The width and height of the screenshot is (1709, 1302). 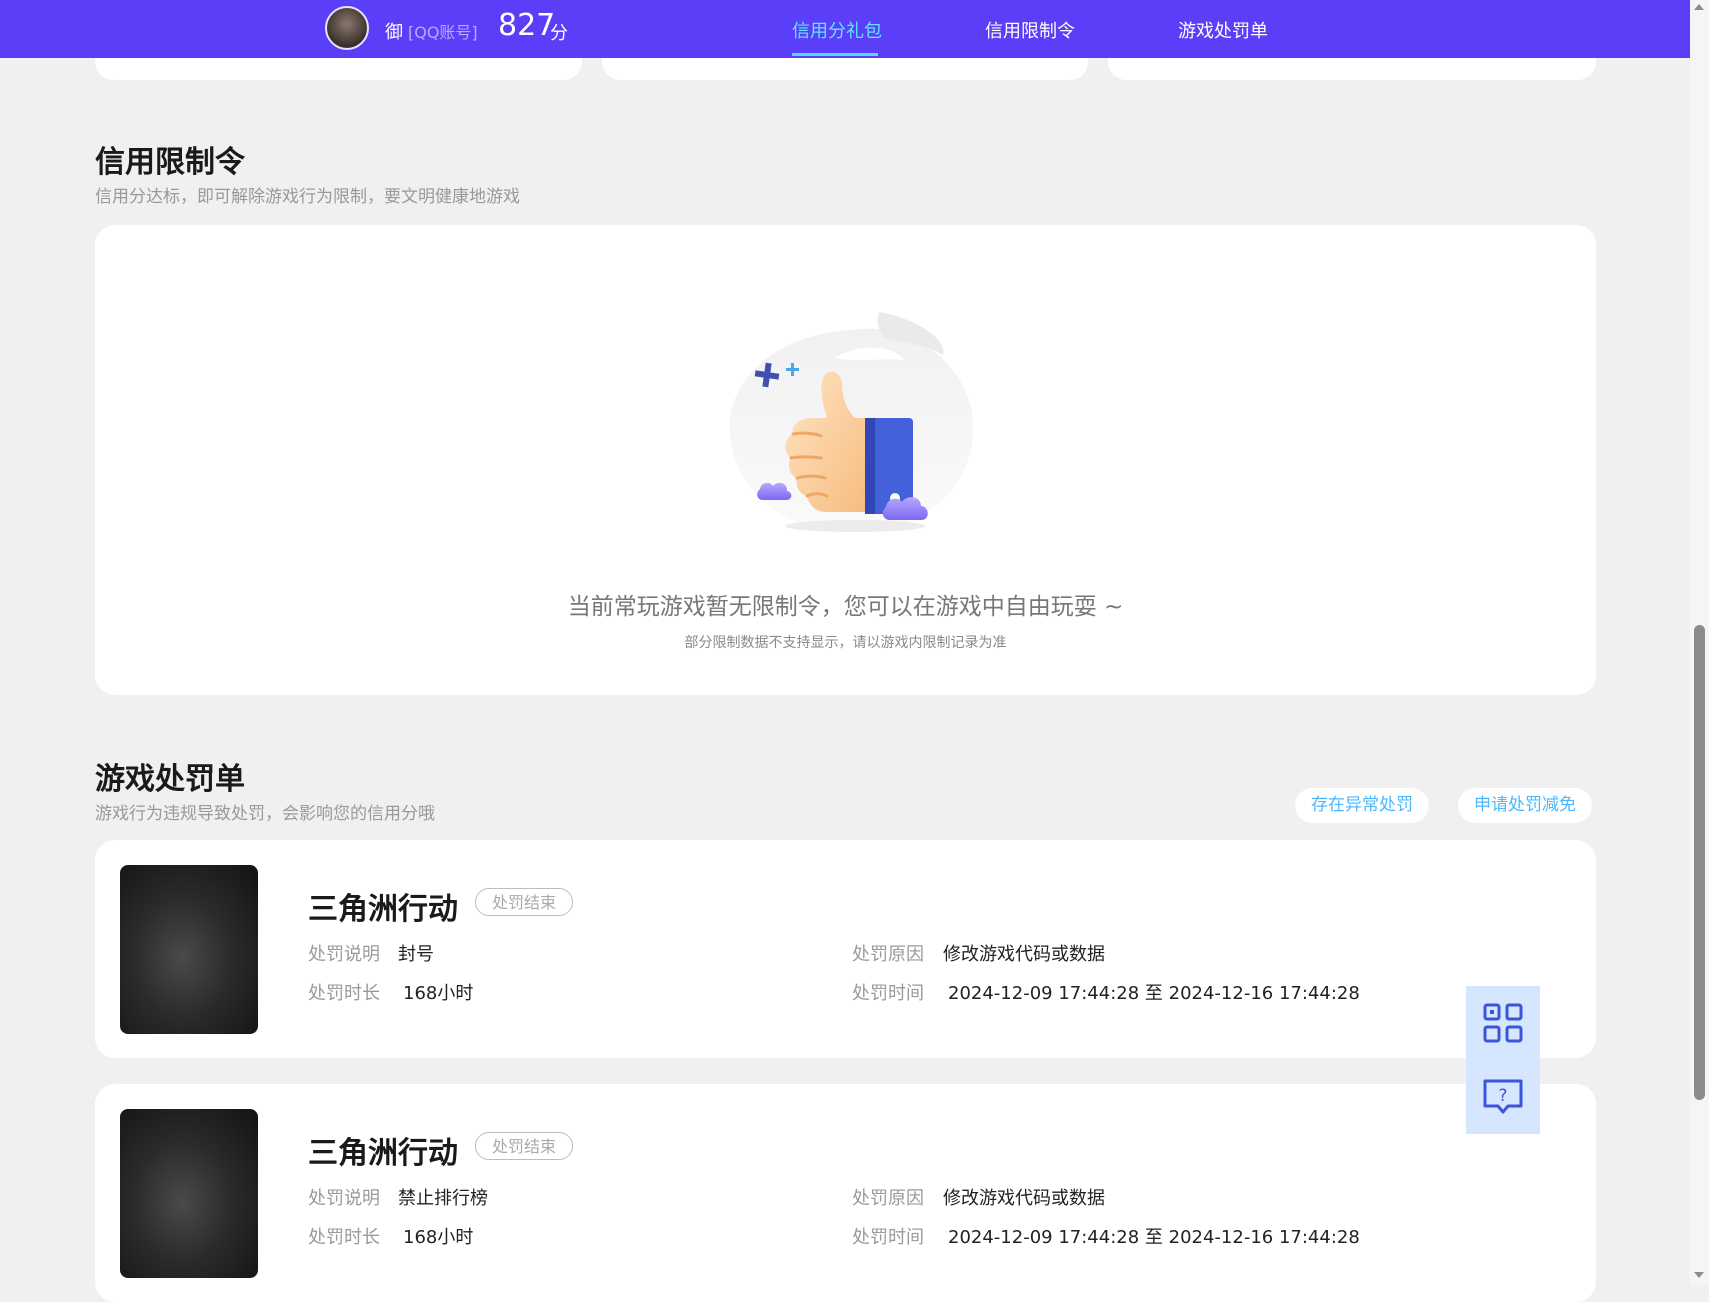 I want to click on top-nav-bar: 御 [QQ账号] 827 分 信用分礼包 信用限制令 游戏处罚单, so click(x=845, y=29).